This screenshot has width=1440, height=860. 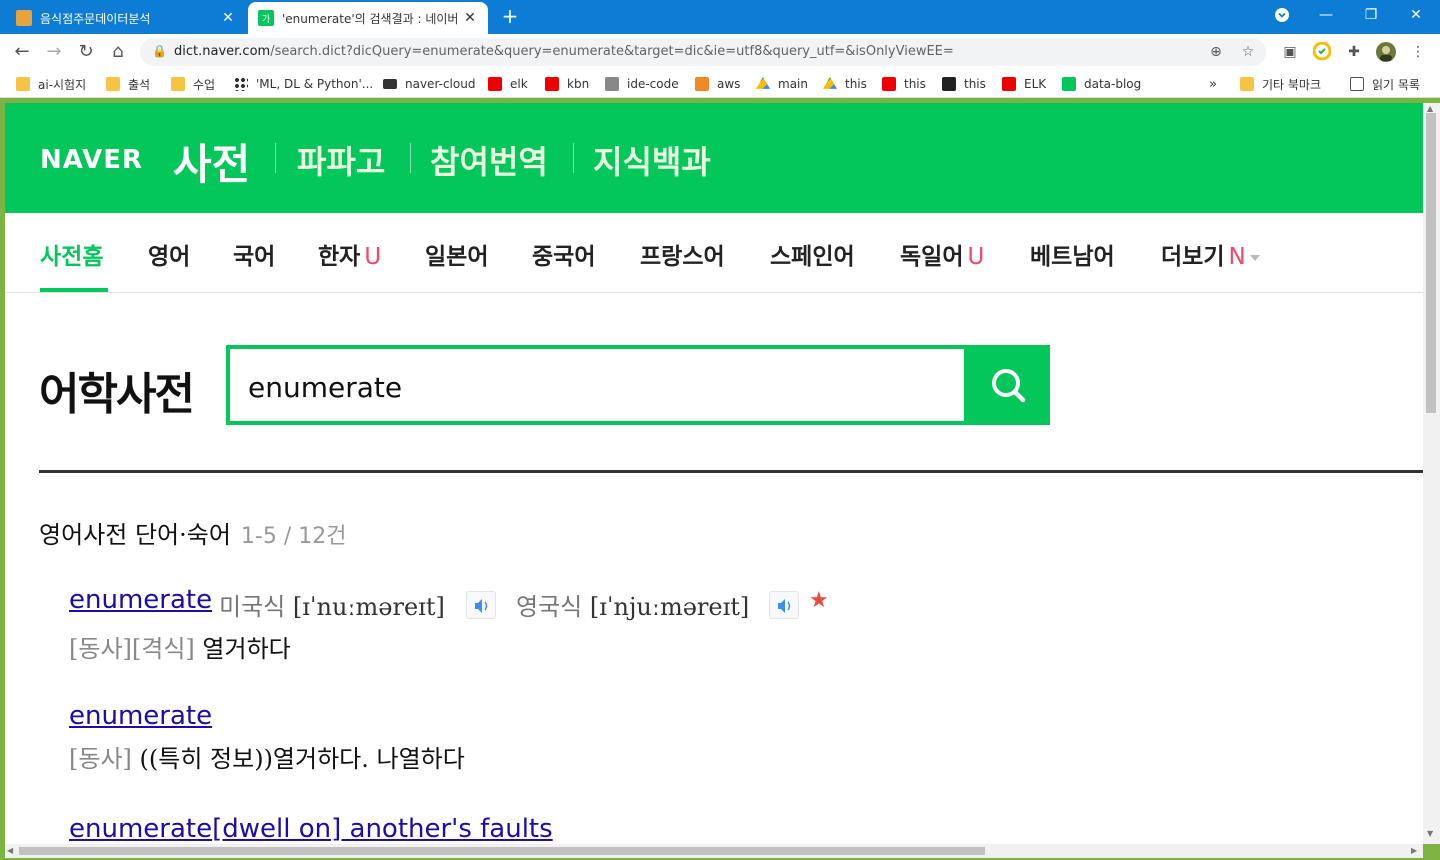 What do you see at coordinates (942, 254) in the screenshot?
I see `nav-german: 독일어 U` at bounding box center [942, 254].